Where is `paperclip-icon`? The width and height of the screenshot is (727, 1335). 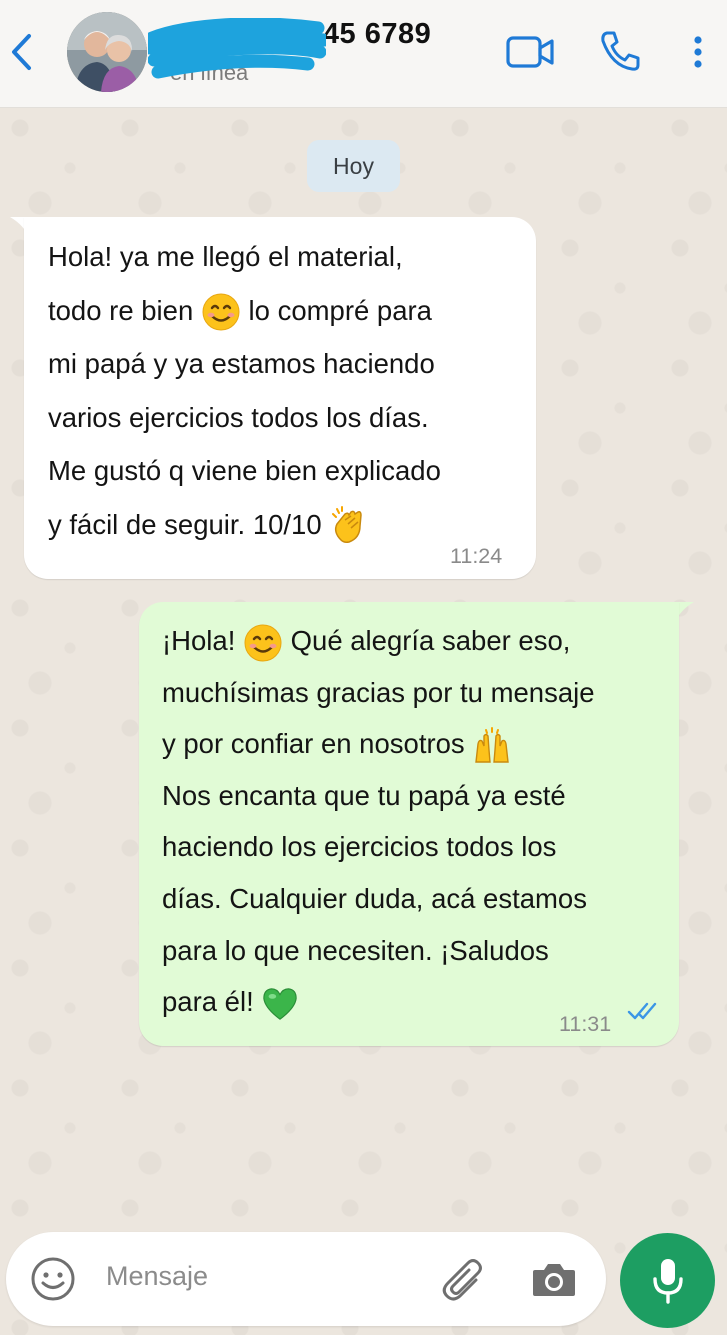
paperclip-icon is located at coordinates (466, 1280).